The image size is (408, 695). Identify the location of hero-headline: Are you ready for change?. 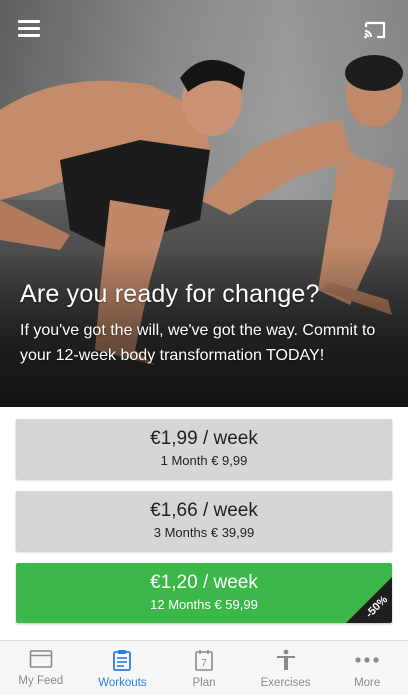
(170, 294).